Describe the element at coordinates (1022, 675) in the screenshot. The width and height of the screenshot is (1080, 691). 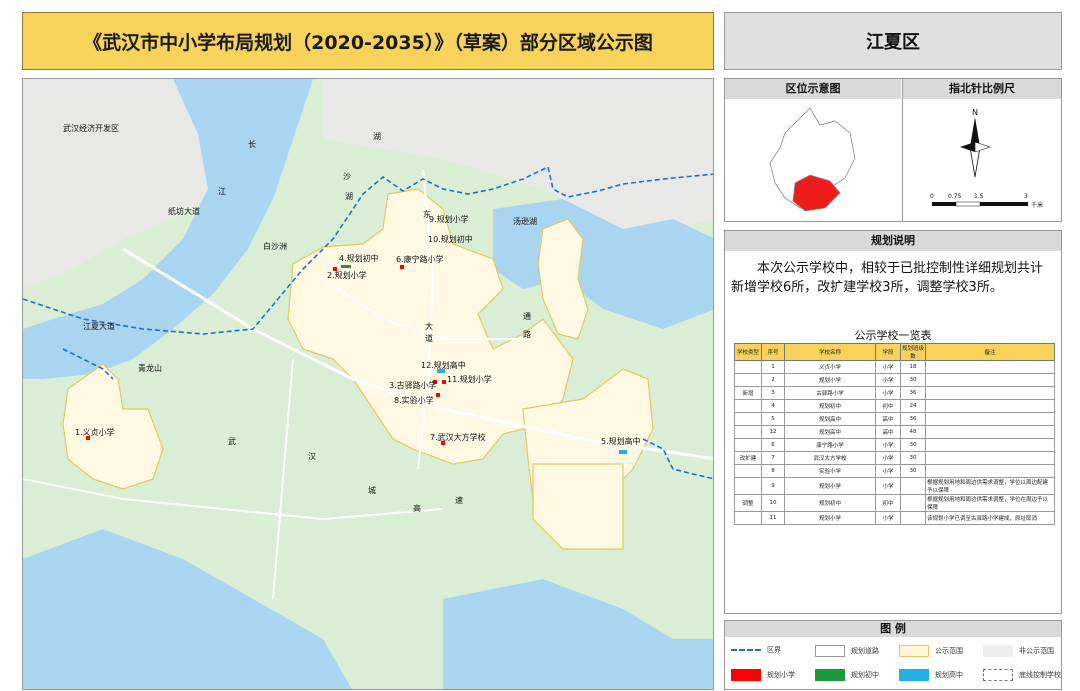
I see `legend-item-baseline: 底线控制学校` at that location.